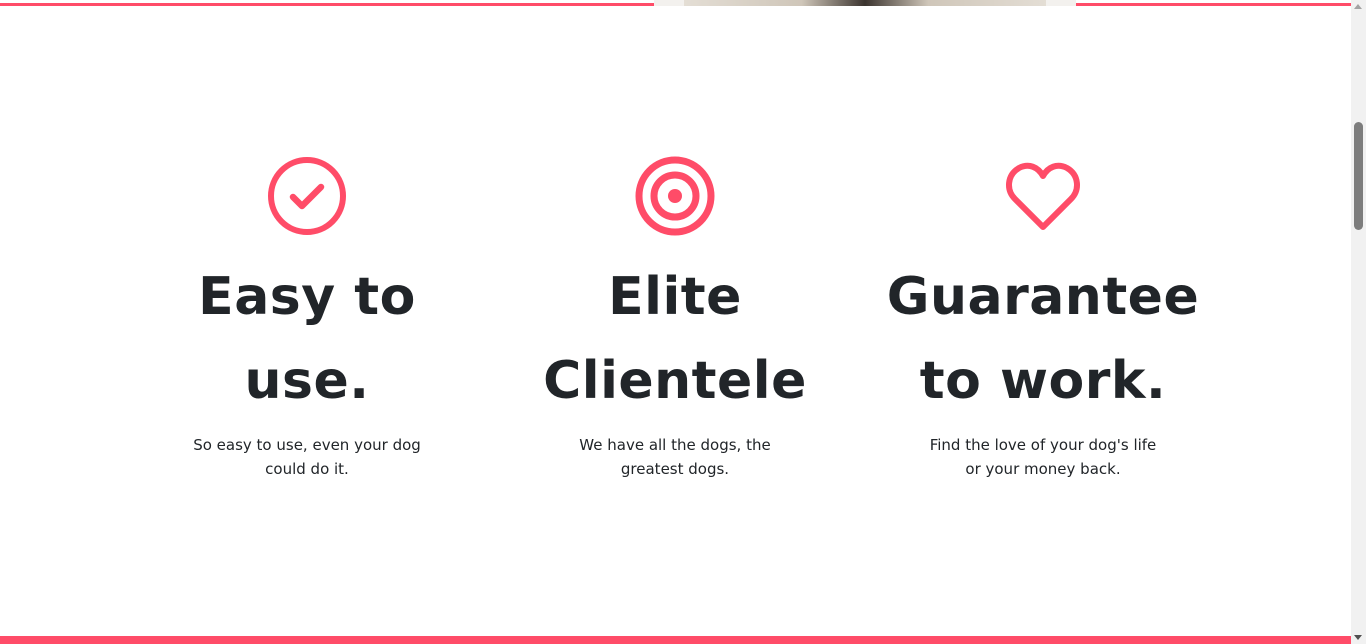  What do you see at coordinates (1358, 6) in the screenshot?
I see `scroll-up-arrow-icon` at bounding box center [1358, 6].